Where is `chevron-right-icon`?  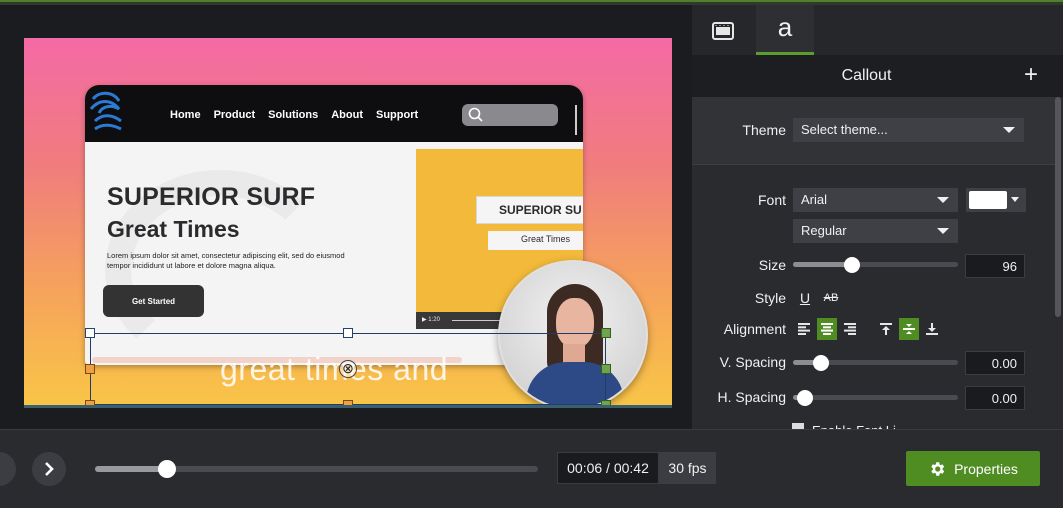
chevron-right-icon is located at coordinates (49, 469).